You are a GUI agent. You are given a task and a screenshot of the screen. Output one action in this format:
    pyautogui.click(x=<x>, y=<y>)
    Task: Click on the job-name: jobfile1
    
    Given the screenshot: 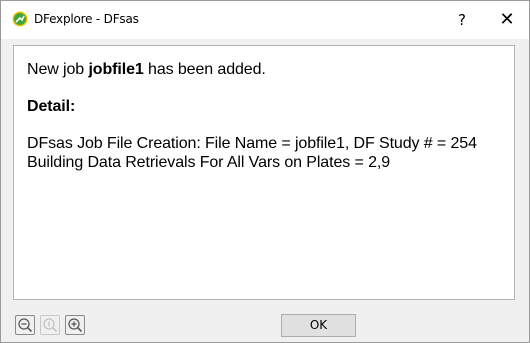 What is the action you would take?
    pyautogui.click(x=116, y=69)
    